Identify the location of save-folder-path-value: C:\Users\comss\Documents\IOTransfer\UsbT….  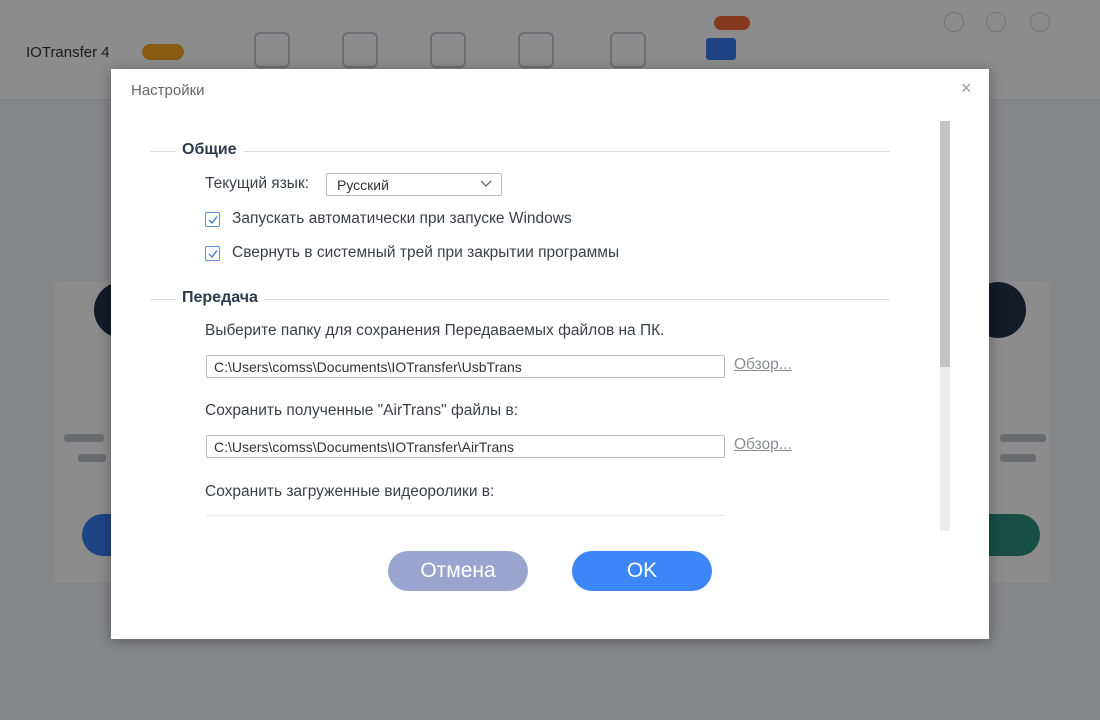
(368, 367).